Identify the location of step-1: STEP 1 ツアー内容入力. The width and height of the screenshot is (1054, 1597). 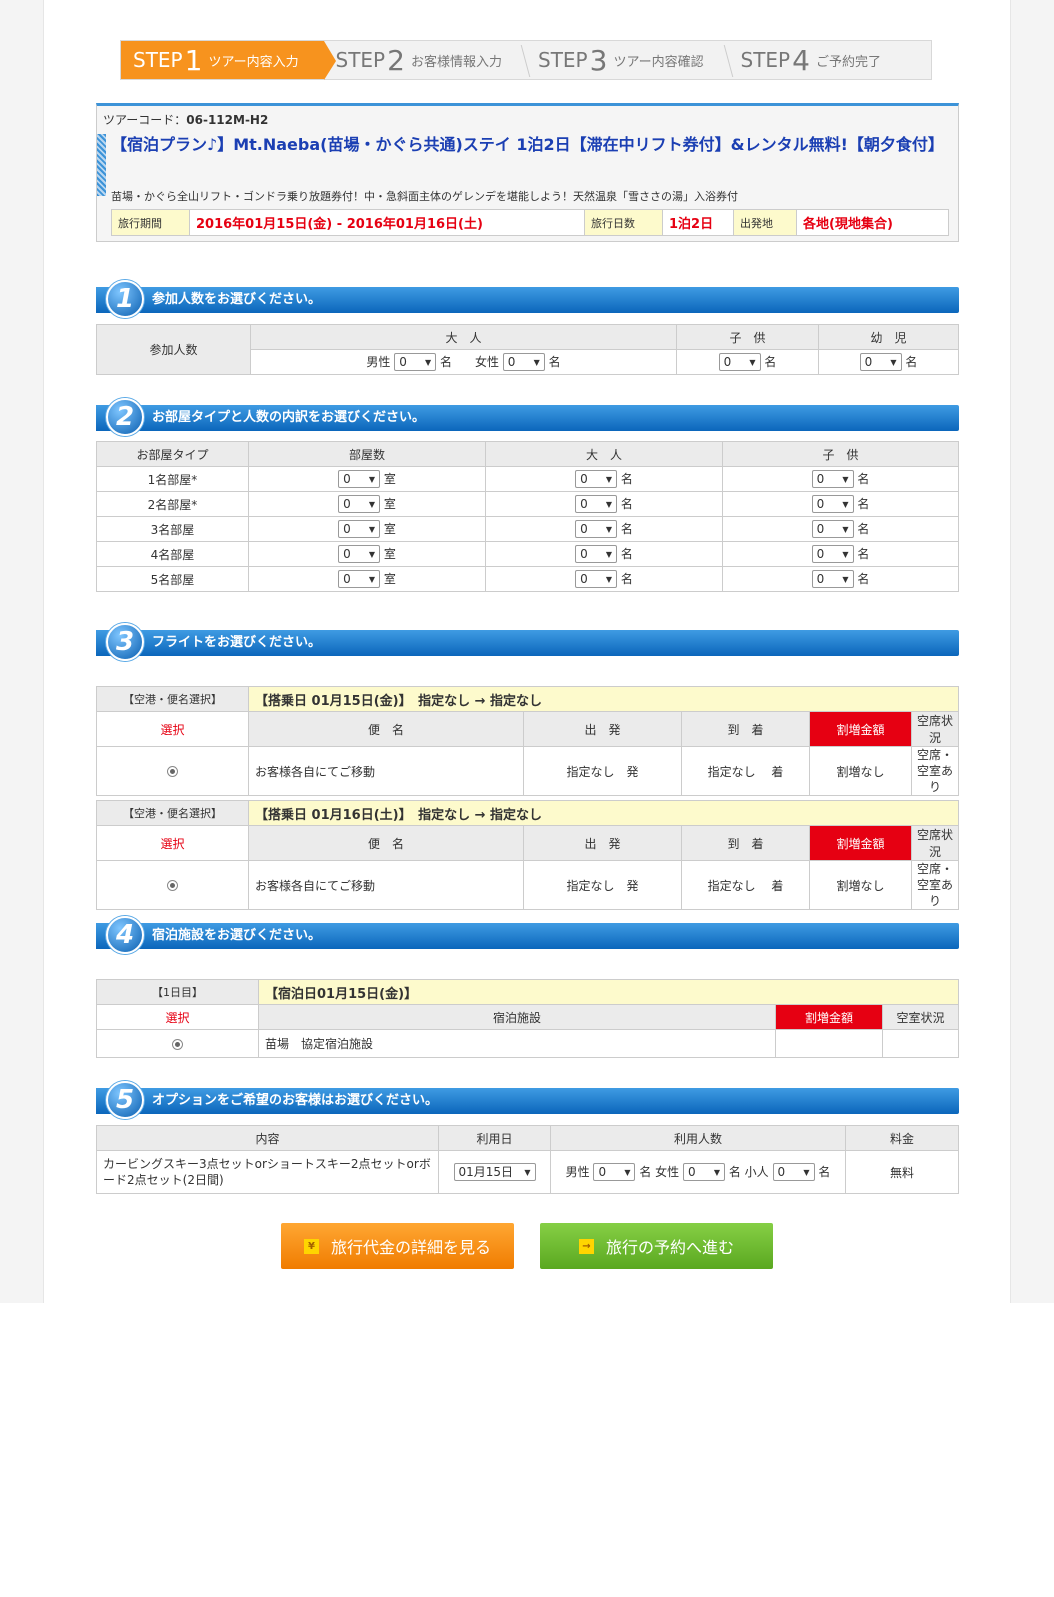
(228, 60).